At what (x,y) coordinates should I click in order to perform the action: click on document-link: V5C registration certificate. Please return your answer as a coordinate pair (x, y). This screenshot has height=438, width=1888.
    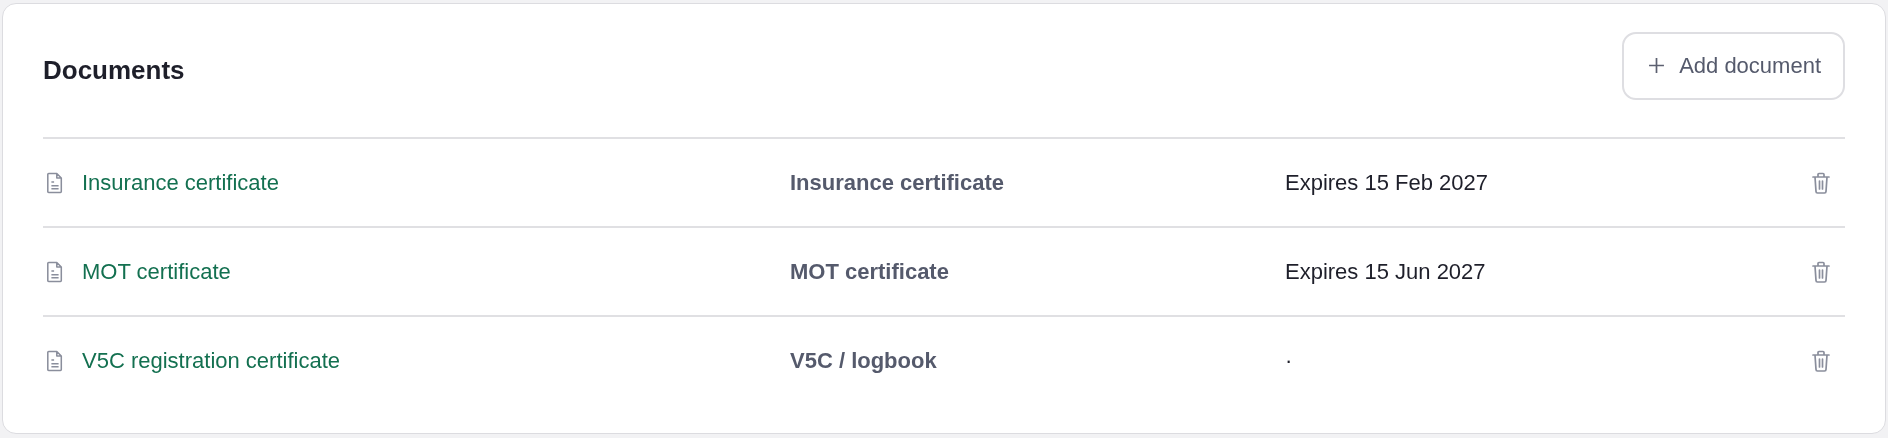
    Looking at the image, I should click on (211, 360).